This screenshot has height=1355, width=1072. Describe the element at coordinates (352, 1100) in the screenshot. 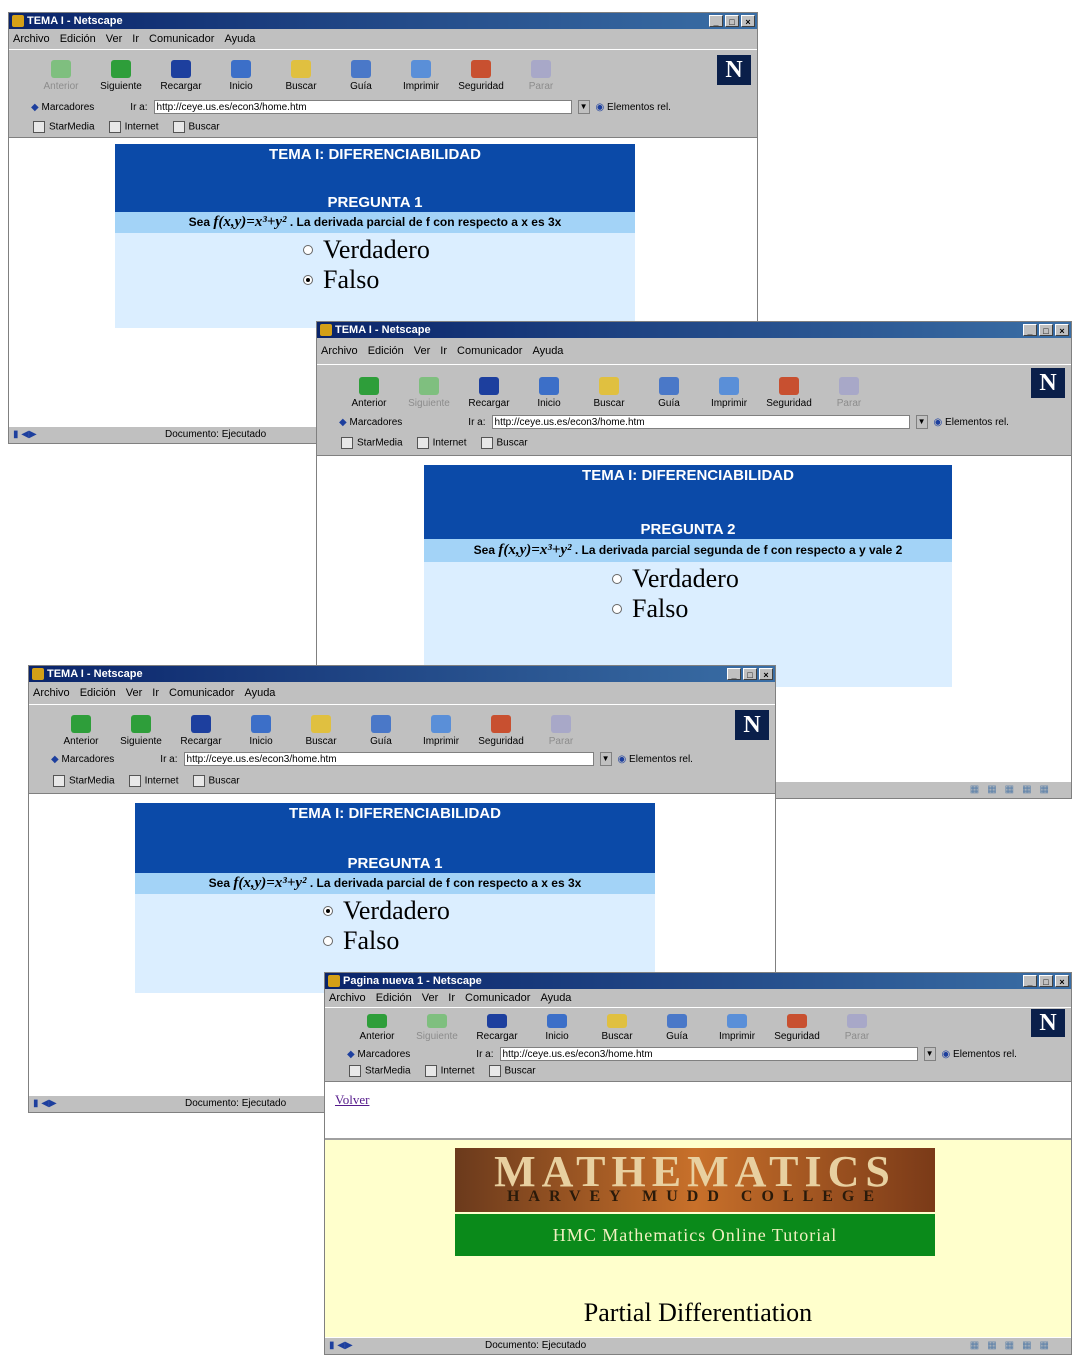

I see `volver-link: Volver` at that location.